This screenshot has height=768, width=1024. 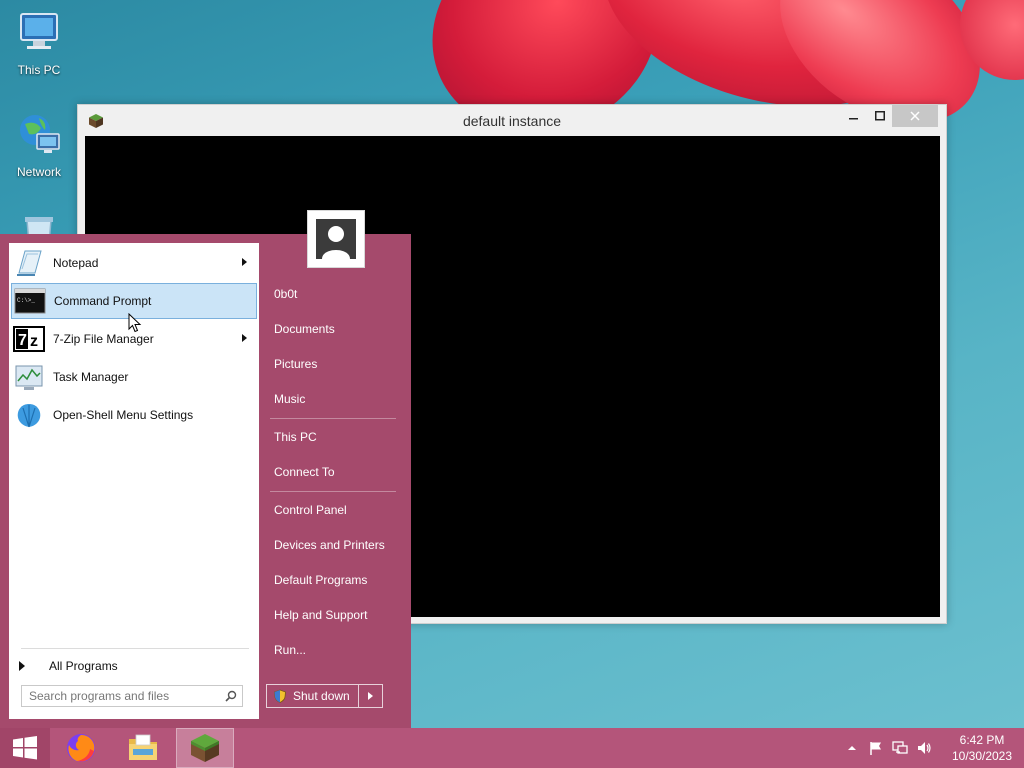 I want to click on network-tray-icon, so click(x=900, y=747).